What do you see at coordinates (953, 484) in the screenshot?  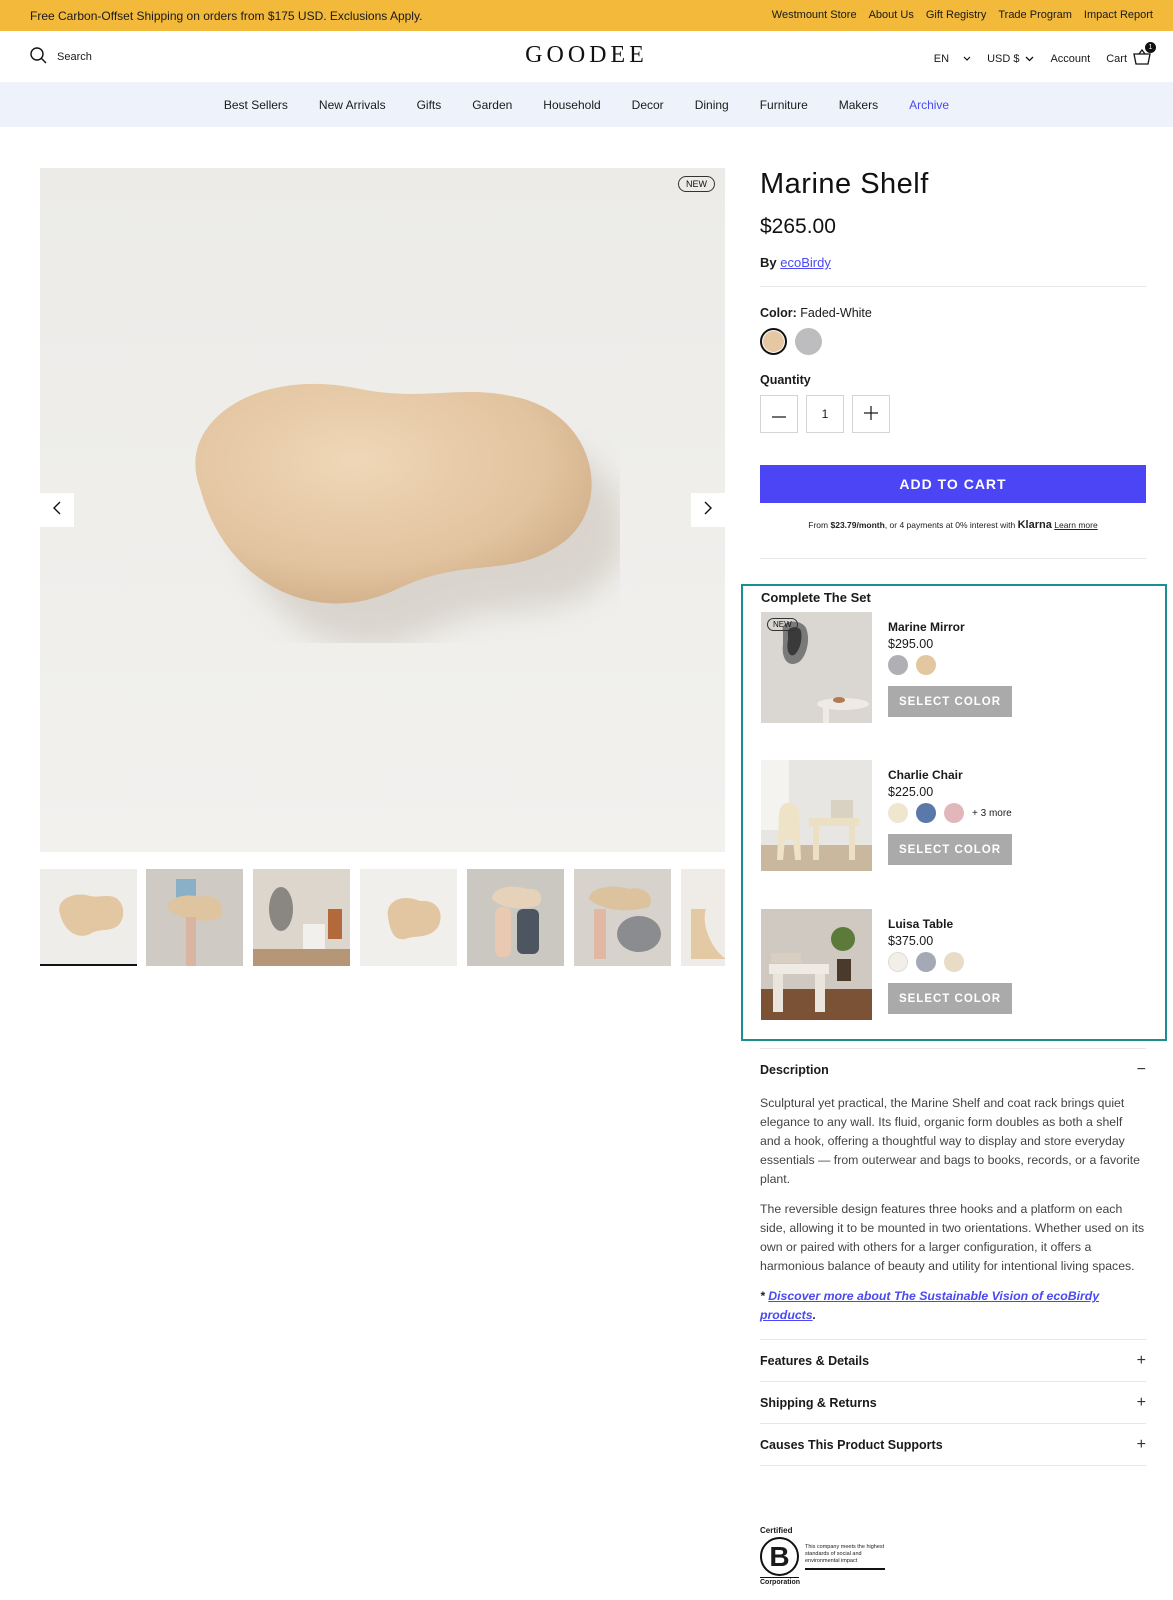 I see `add-to-cart-button: ADD TO CART` at bounding box center [953, 484].